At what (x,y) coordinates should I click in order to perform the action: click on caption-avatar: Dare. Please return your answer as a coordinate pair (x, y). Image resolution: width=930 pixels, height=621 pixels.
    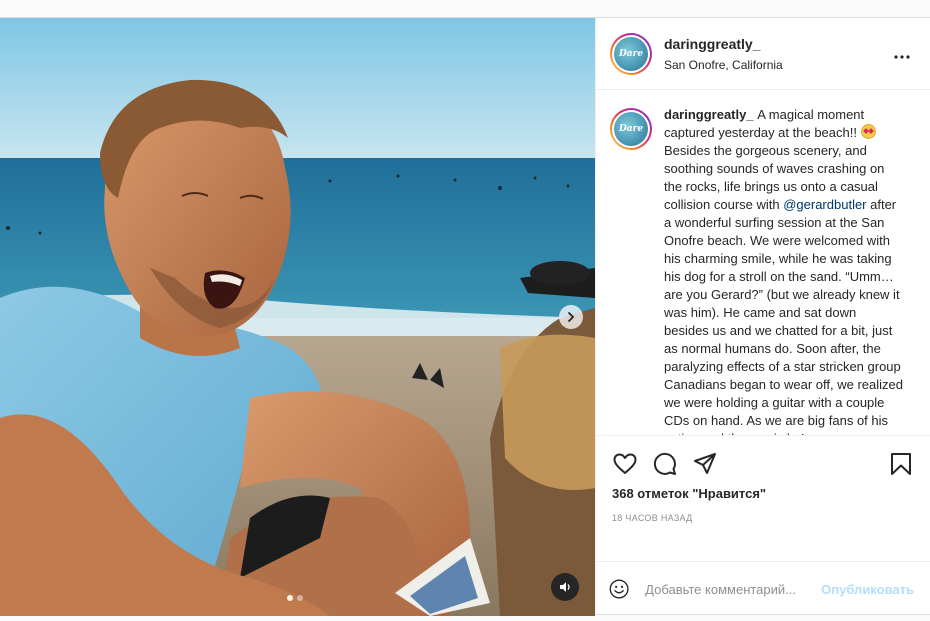
    Looking at the image, I should click on (631, 129).